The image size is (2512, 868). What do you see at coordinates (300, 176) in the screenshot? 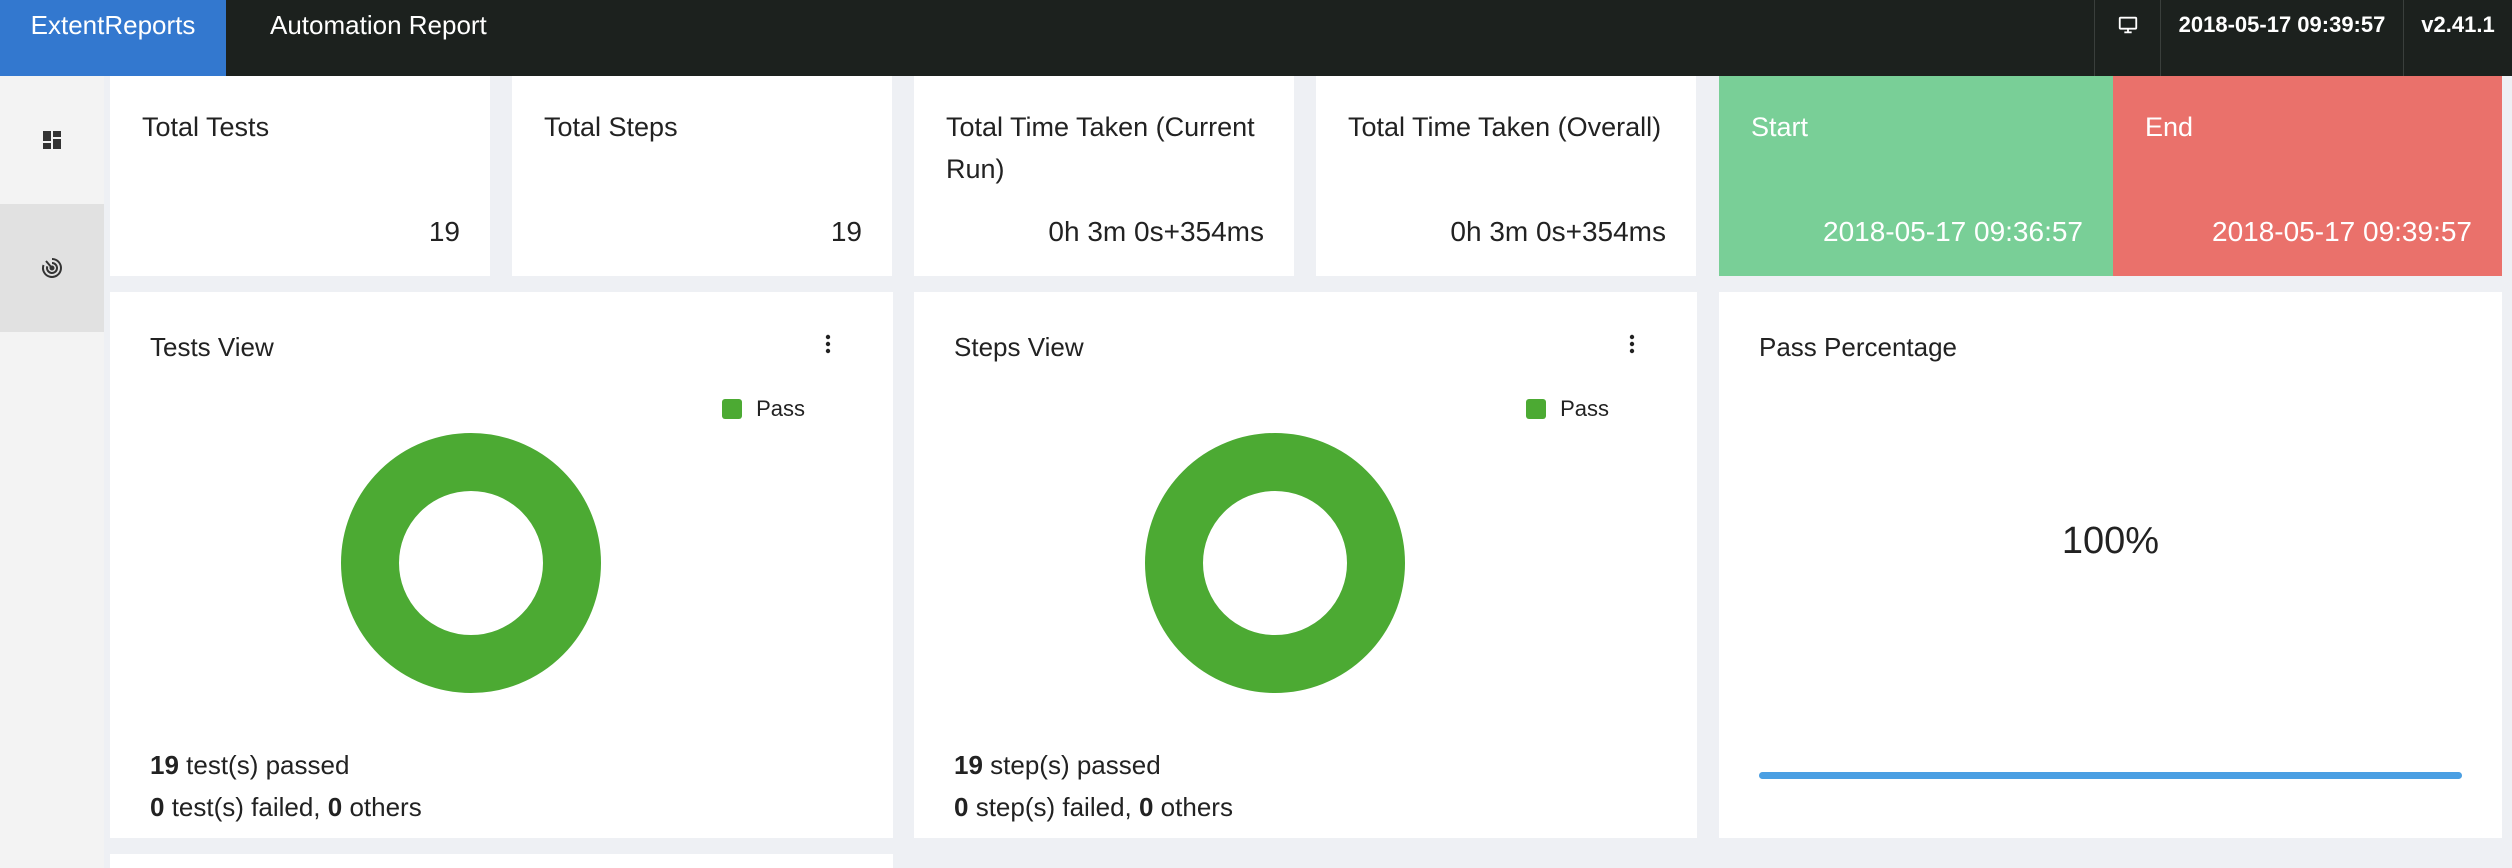
I see `total-tests-card: Total Tests 19` at bounding box center [300, 176].